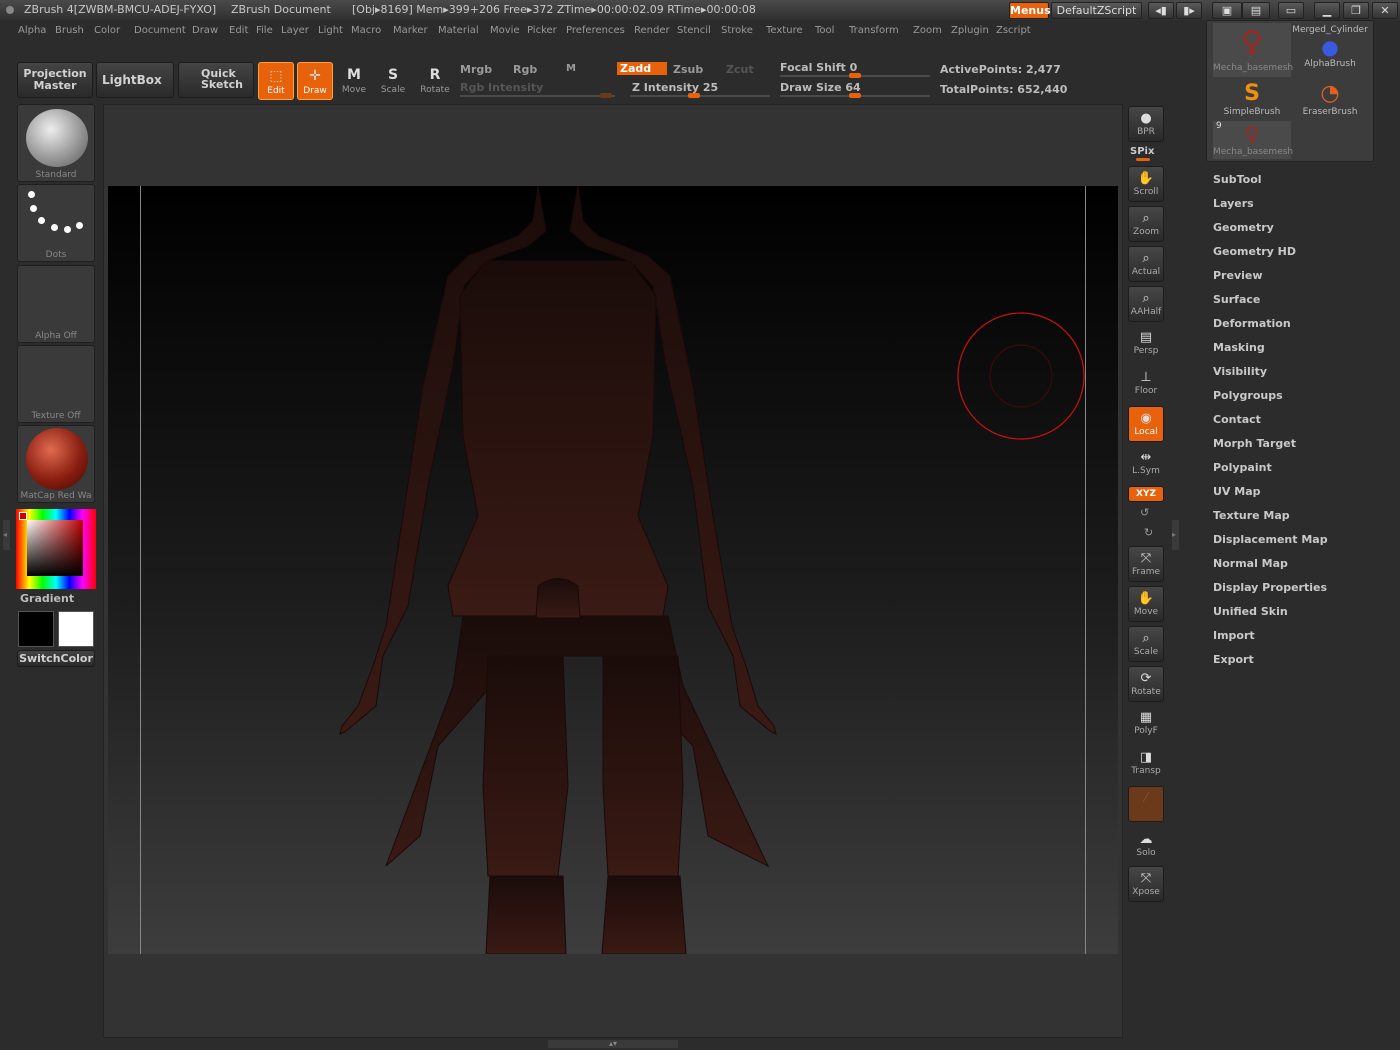 The height and width of the screenshot is (1050, 1400). I want to click on aahalf-button: ⌕ AAHalf, so click(1146, 304).